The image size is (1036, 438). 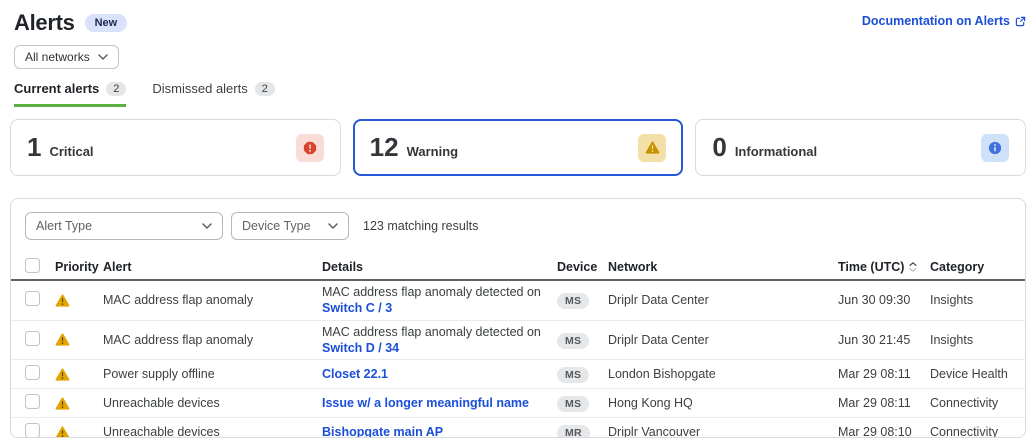 I want to click on tab-current-alerts-count: 2, so click(x=116, y=89).